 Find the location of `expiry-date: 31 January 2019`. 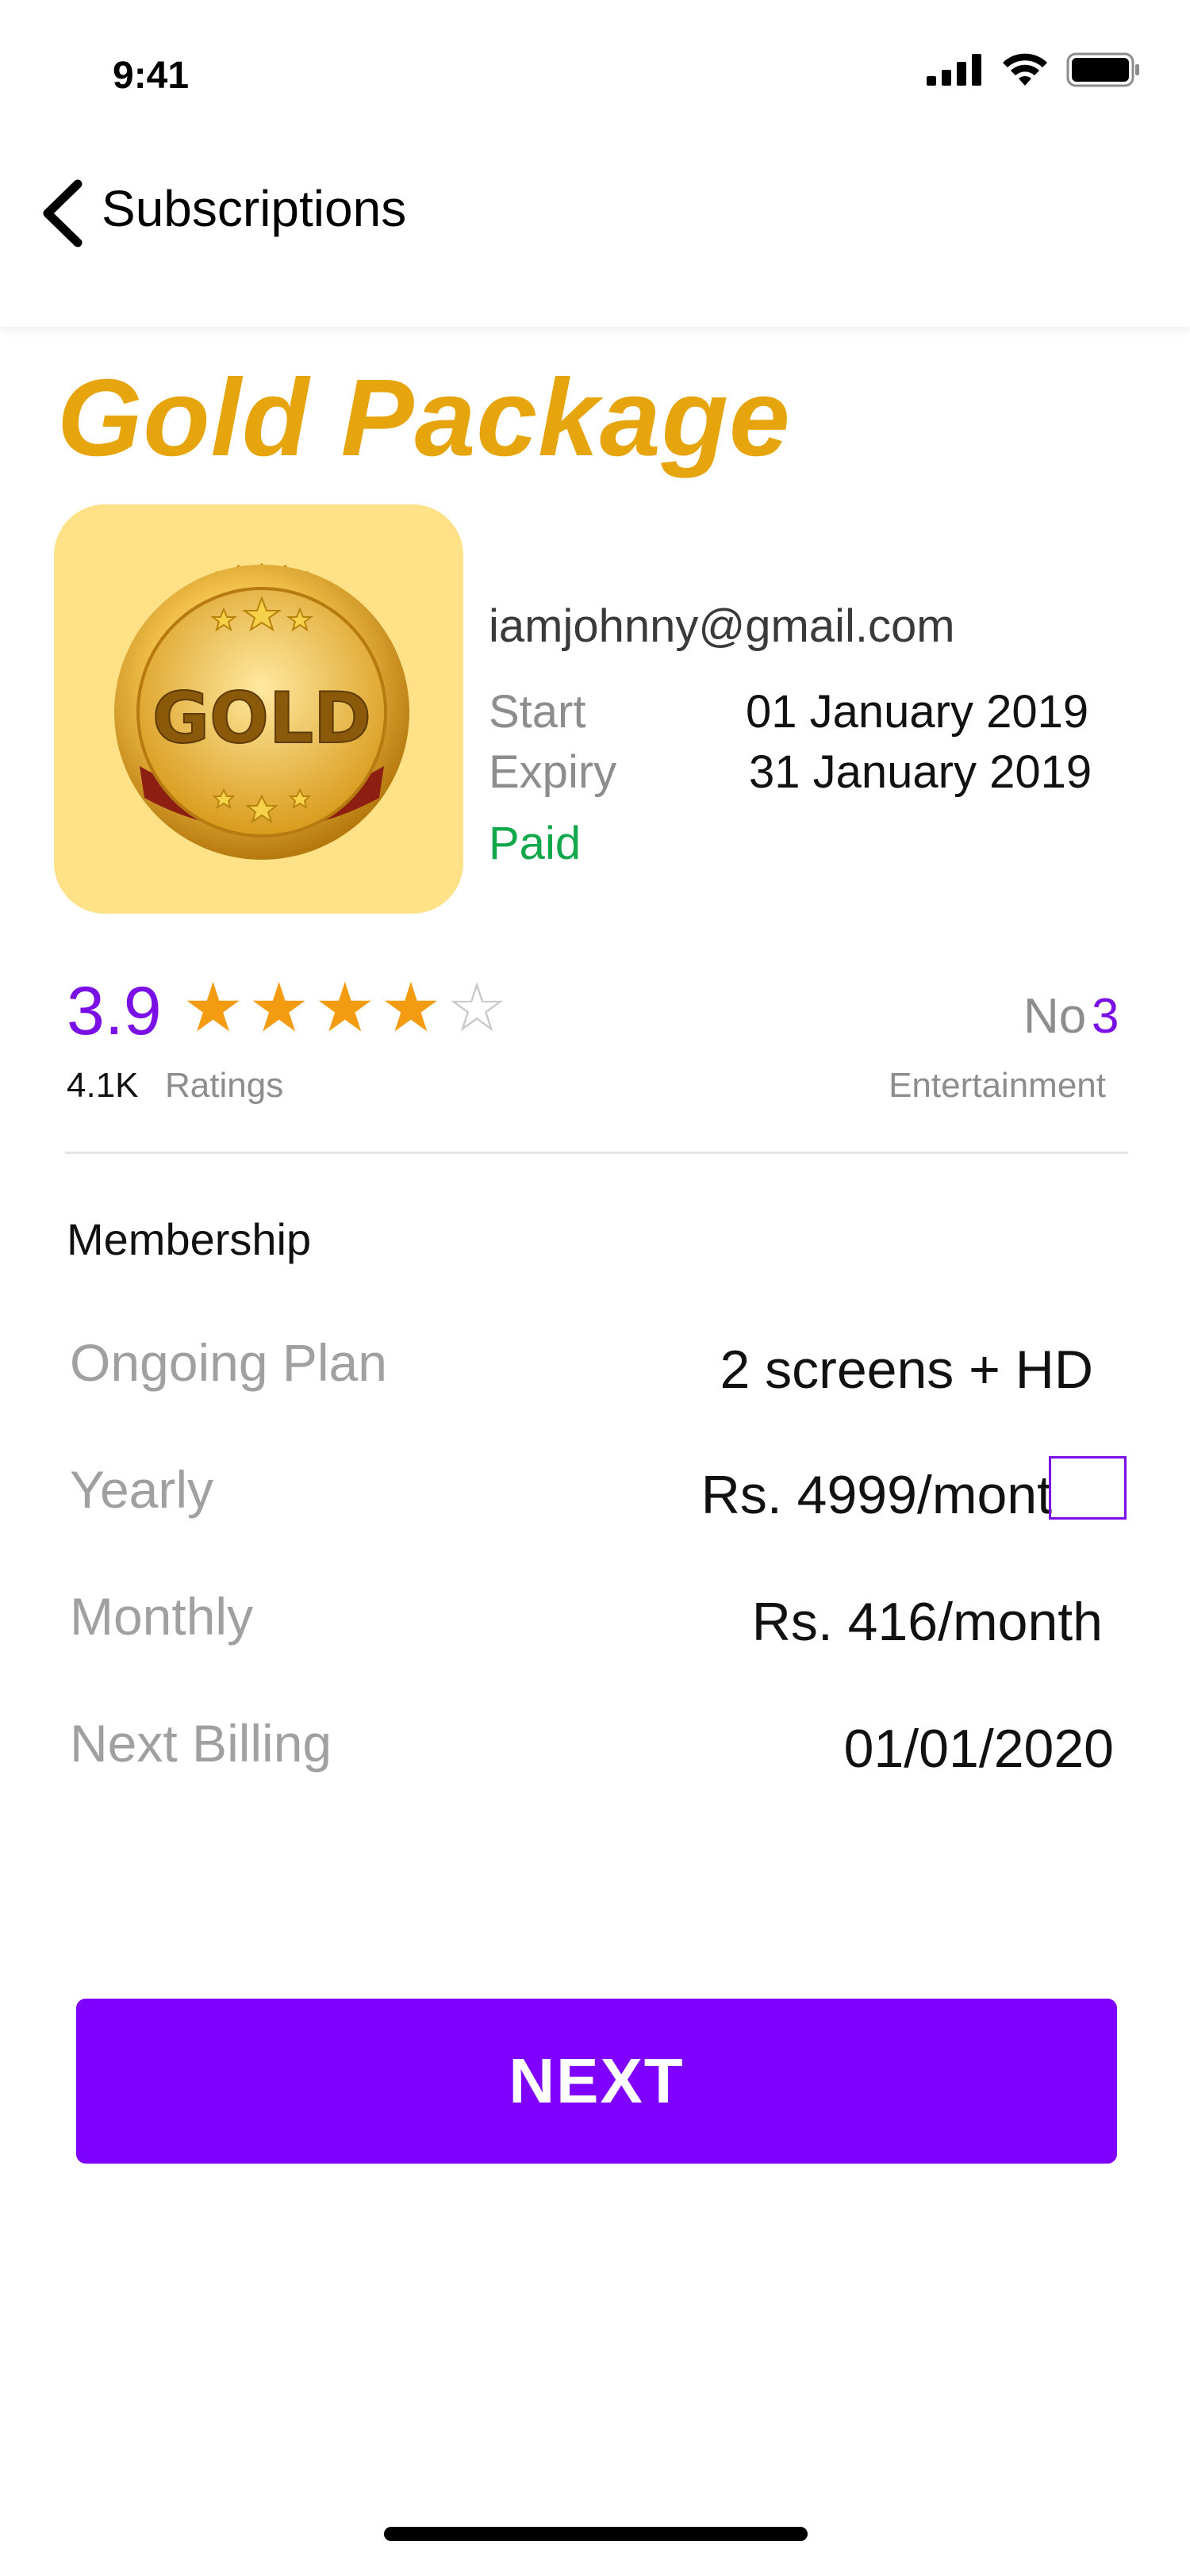

expiry-date: 31 January 2019 is located at coordinates (920, 772).